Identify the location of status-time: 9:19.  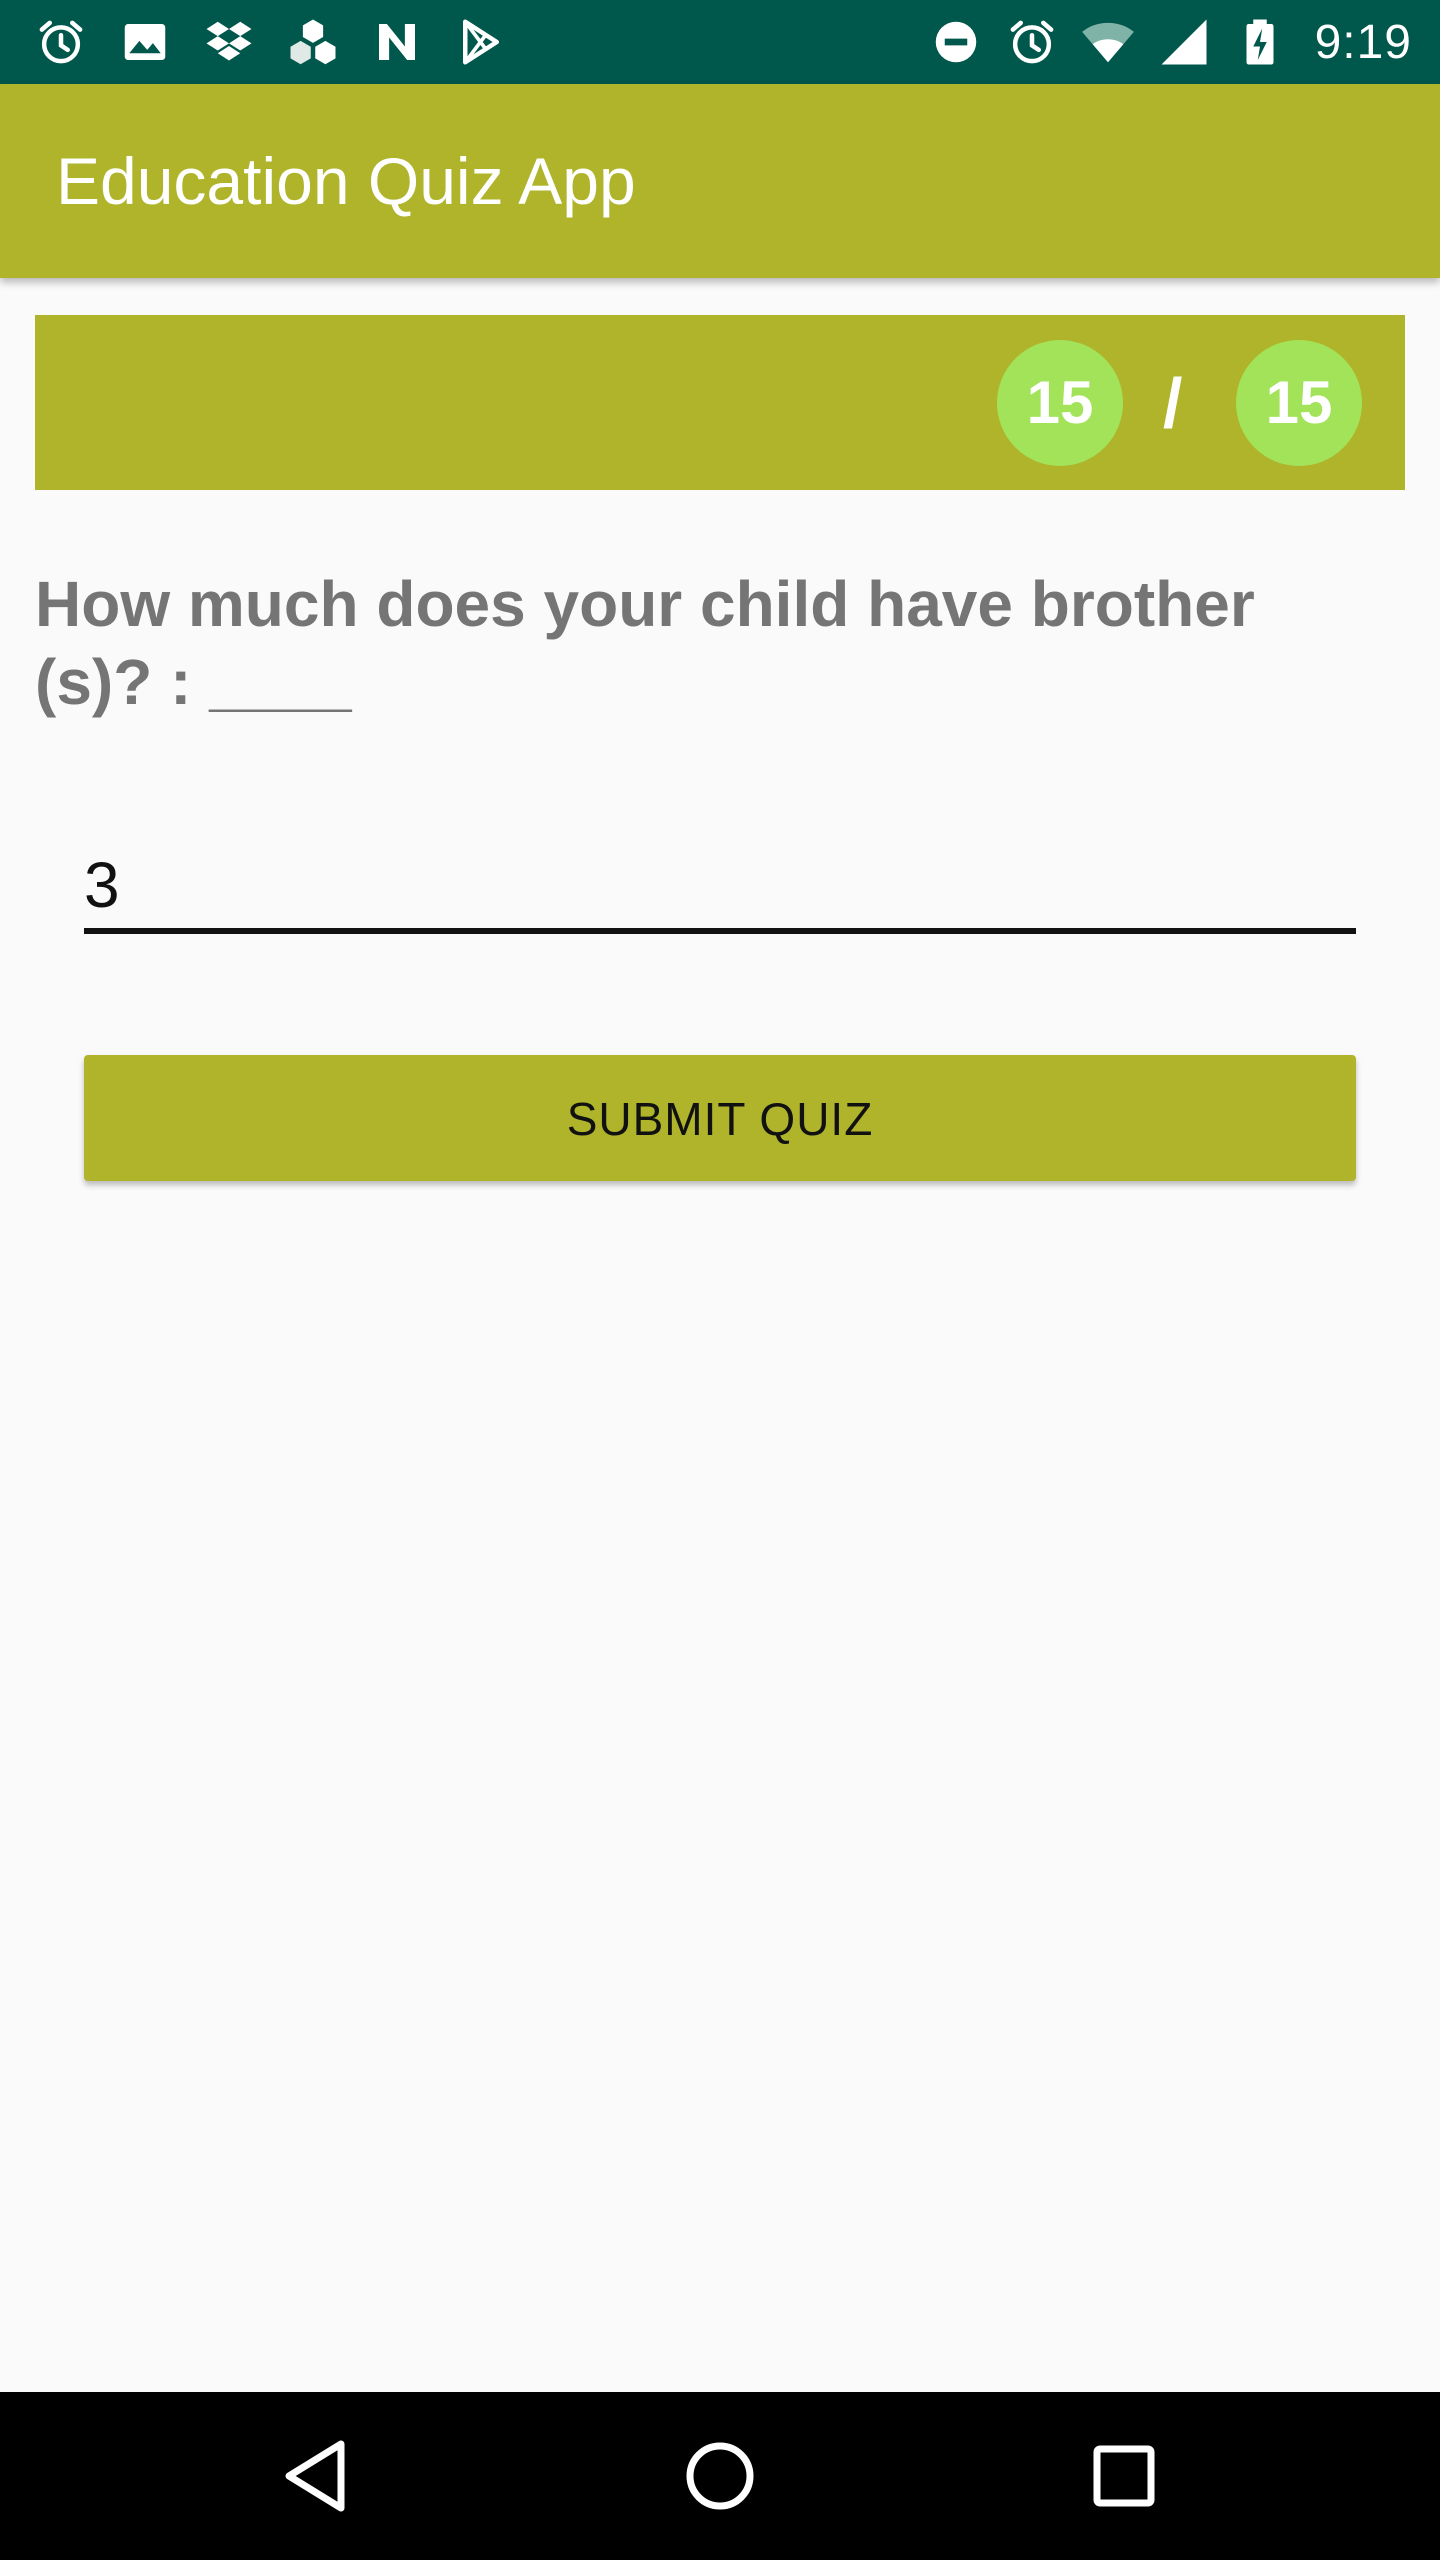
(1363, 42).